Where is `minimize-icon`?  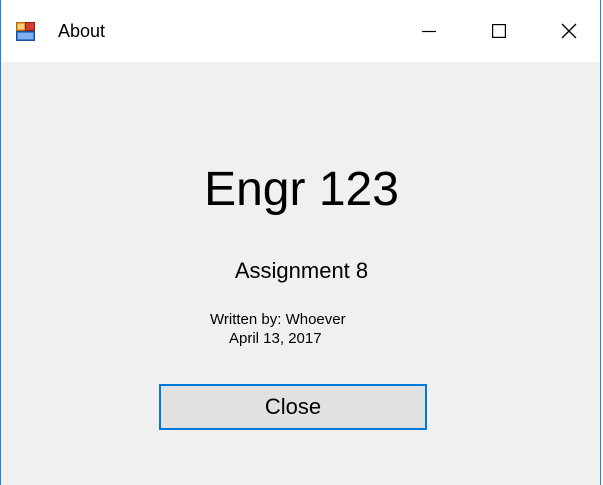
minimize-icon is located at coordinates (429, 31).